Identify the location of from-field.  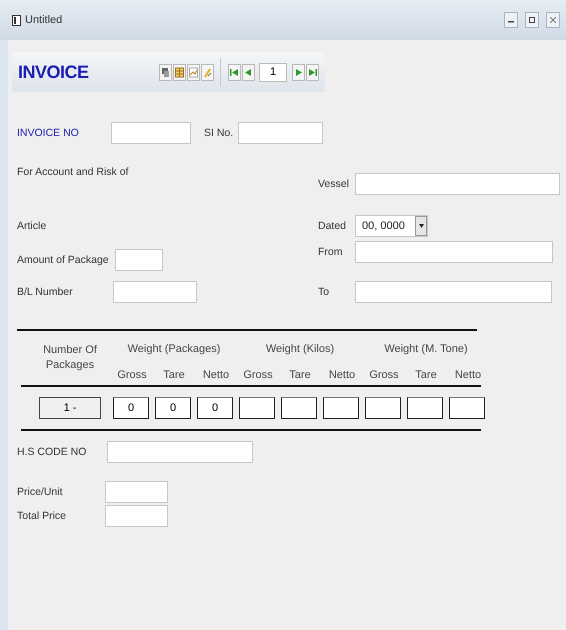
(454, 252).